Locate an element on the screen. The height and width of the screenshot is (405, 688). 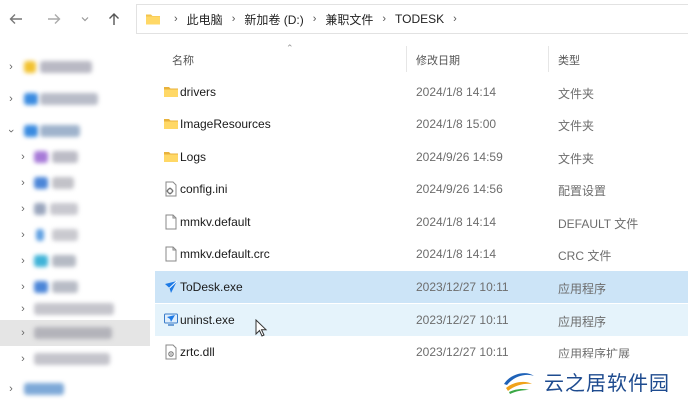
installer-app-icon is located at coordinates (171, 319).